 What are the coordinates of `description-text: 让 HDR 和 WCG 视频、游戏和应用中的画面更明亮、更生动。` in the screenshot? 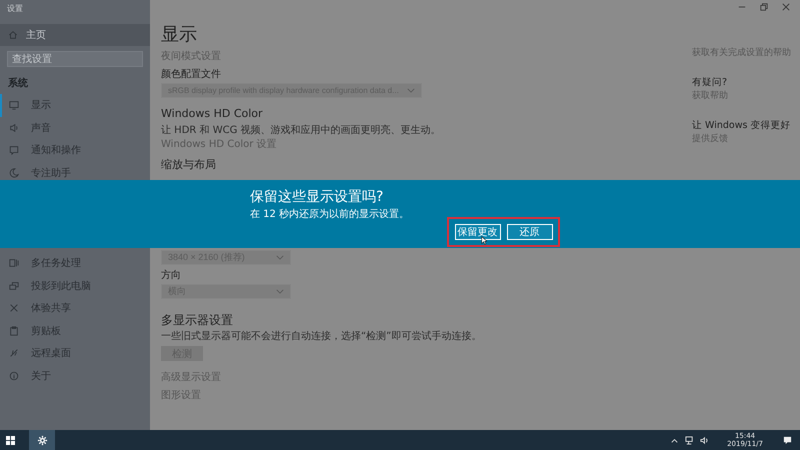 It's located at (301, 131).